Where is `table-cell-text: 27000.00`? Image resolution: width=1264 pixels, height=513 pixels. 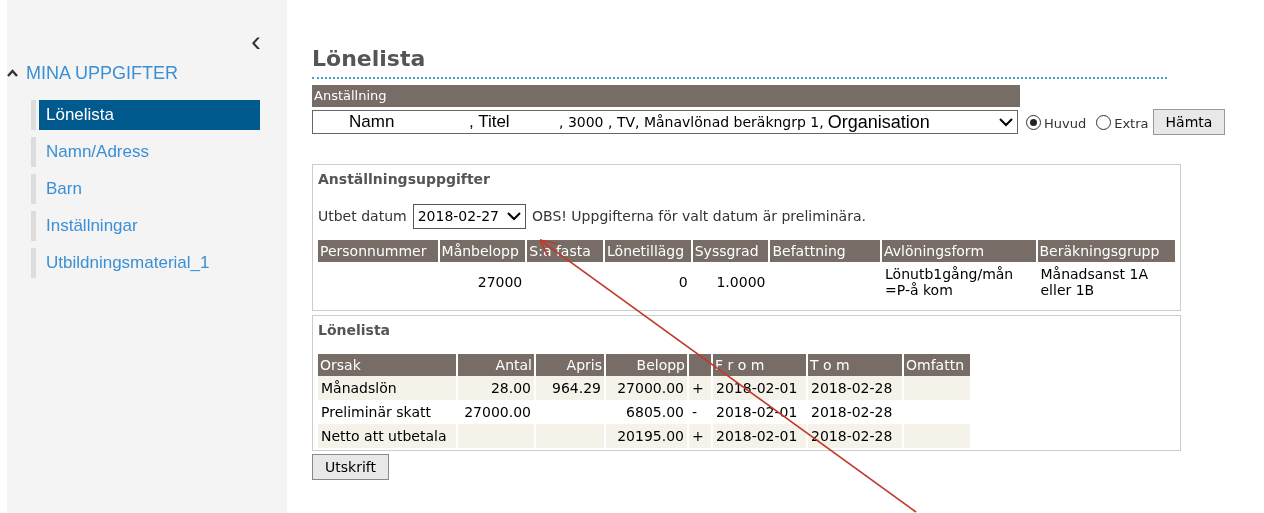 table-cell-text: 27000.00 is located at coordinates (497, 412).